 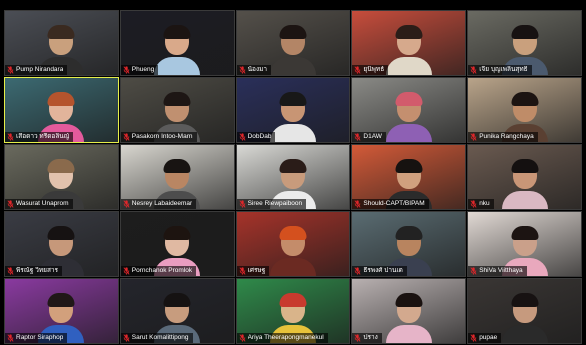 What do you see at coordinates (374, 69) in the screenshot?
I see `participant-name: ยุนิพุทธ์` at bounding box center [374, 69].